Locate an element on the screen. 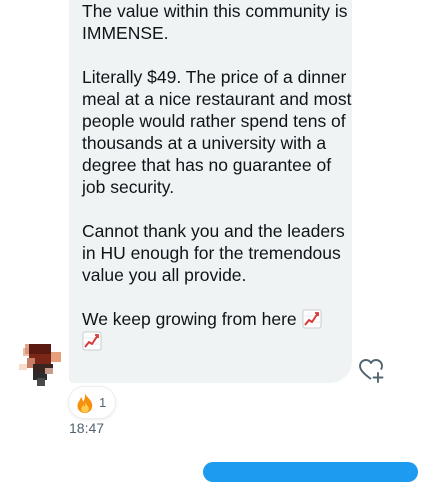 This screenshot has width=443, height=482. sent-message-bubble is located at coordinates (310, 472).